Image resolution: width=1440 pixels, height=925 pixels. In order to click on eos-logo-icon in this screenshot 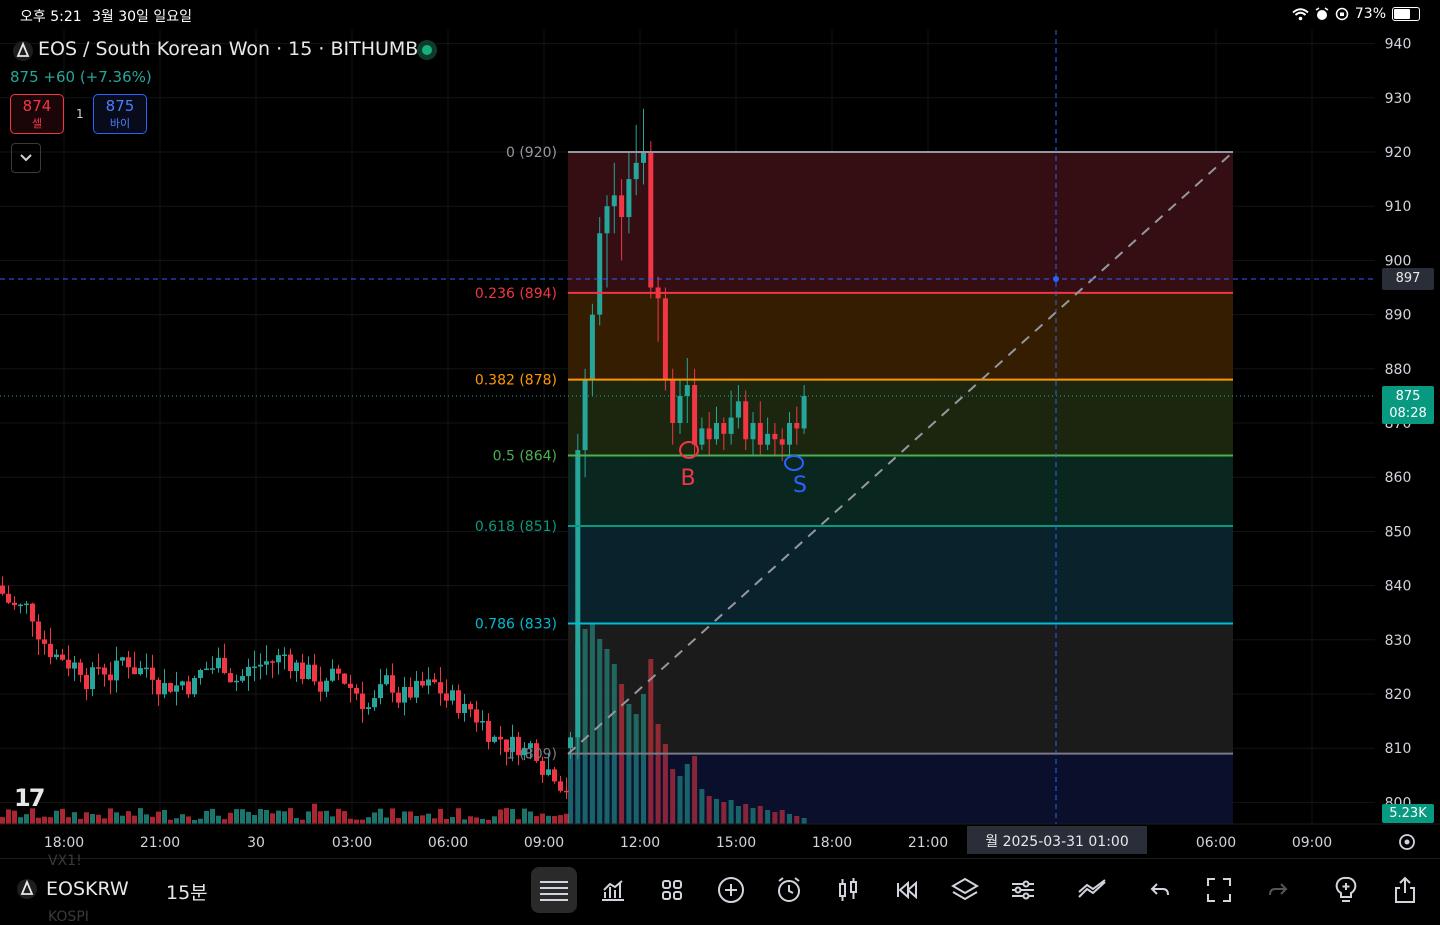, I will do `click(23, 53)`.